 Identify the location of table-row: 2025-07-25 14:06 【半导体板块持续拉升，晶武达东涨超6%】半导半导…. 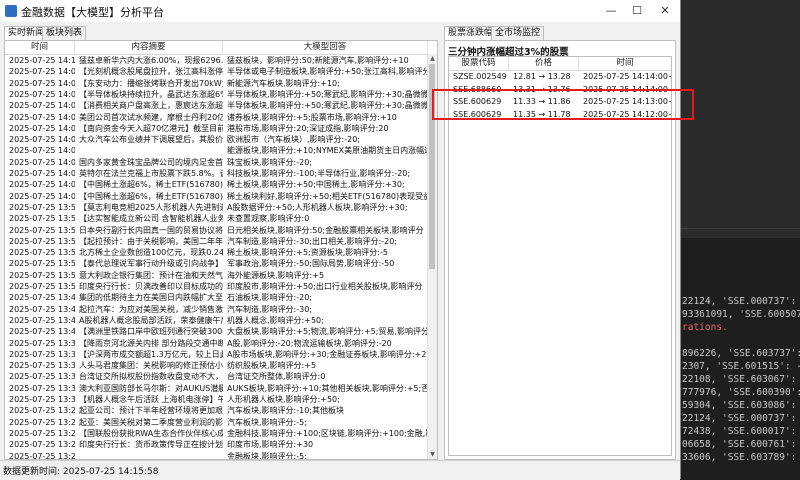
(221, 95).